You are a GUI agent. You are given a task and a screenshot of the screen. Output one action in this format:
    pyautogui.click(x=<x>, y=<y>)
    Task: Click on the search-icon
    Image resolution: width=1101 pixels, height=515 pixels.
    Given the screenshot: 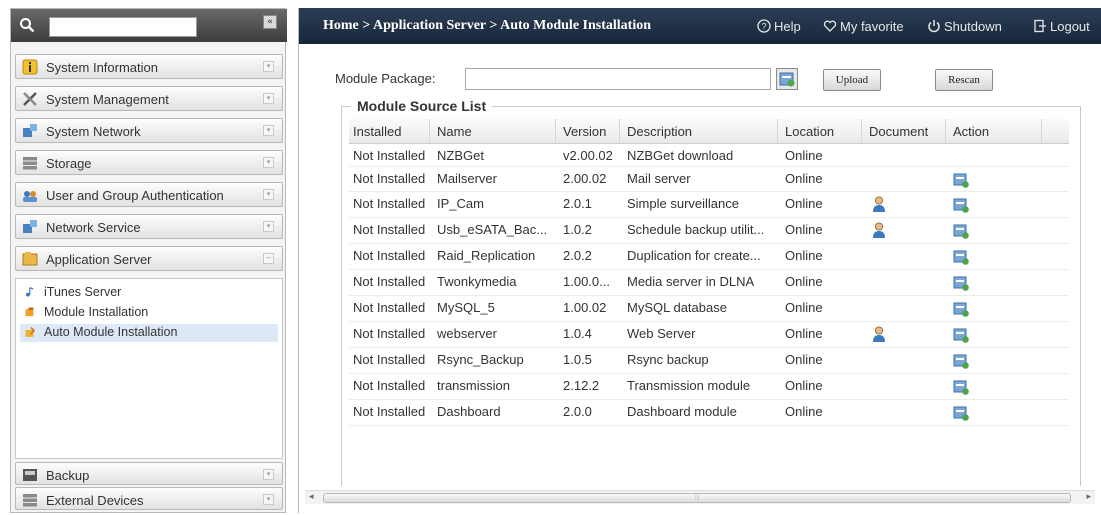 What is the action you would take?
    pyautogui.click(x=27, y=25)
    